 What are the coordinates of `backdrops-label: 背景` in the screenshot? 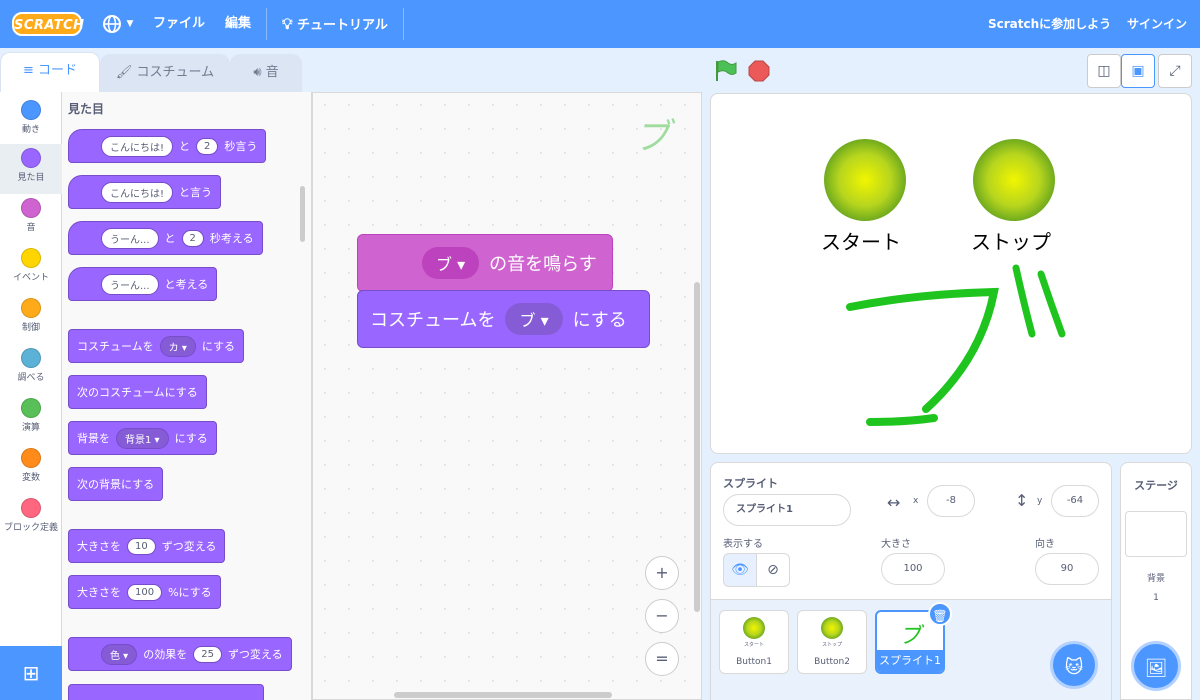 It's located at (1155, 579).